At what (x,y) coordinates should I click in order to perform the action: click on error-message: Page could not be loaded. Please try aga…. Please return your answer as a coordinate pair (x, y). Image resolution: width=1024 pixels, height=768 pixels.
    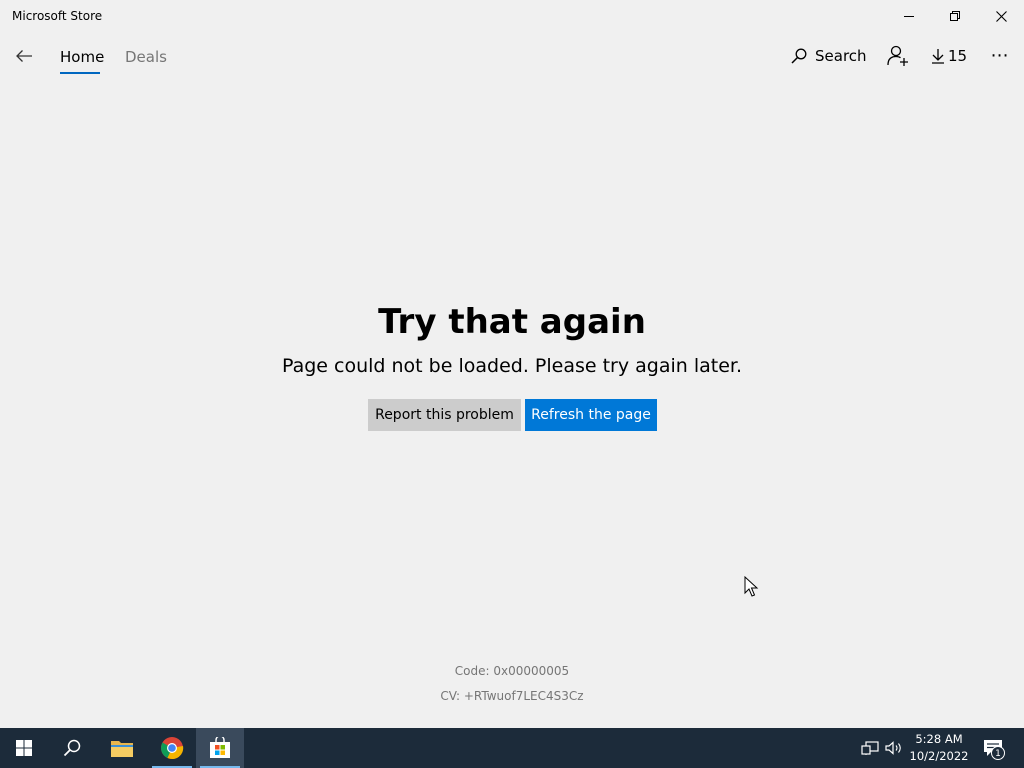
    Looking at the image, I should click on (512, 366).